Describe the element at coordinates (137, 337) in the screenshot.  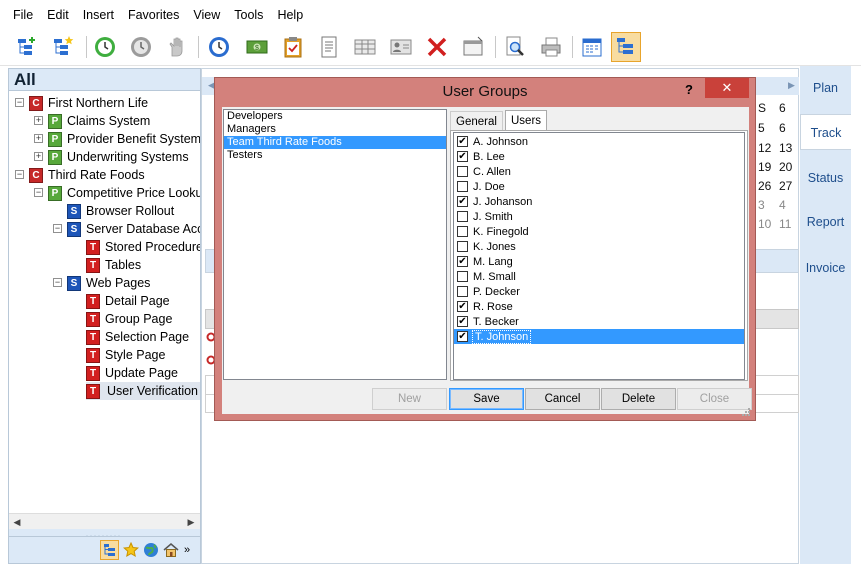
I see `tree-item: T Selection Page` at that location.